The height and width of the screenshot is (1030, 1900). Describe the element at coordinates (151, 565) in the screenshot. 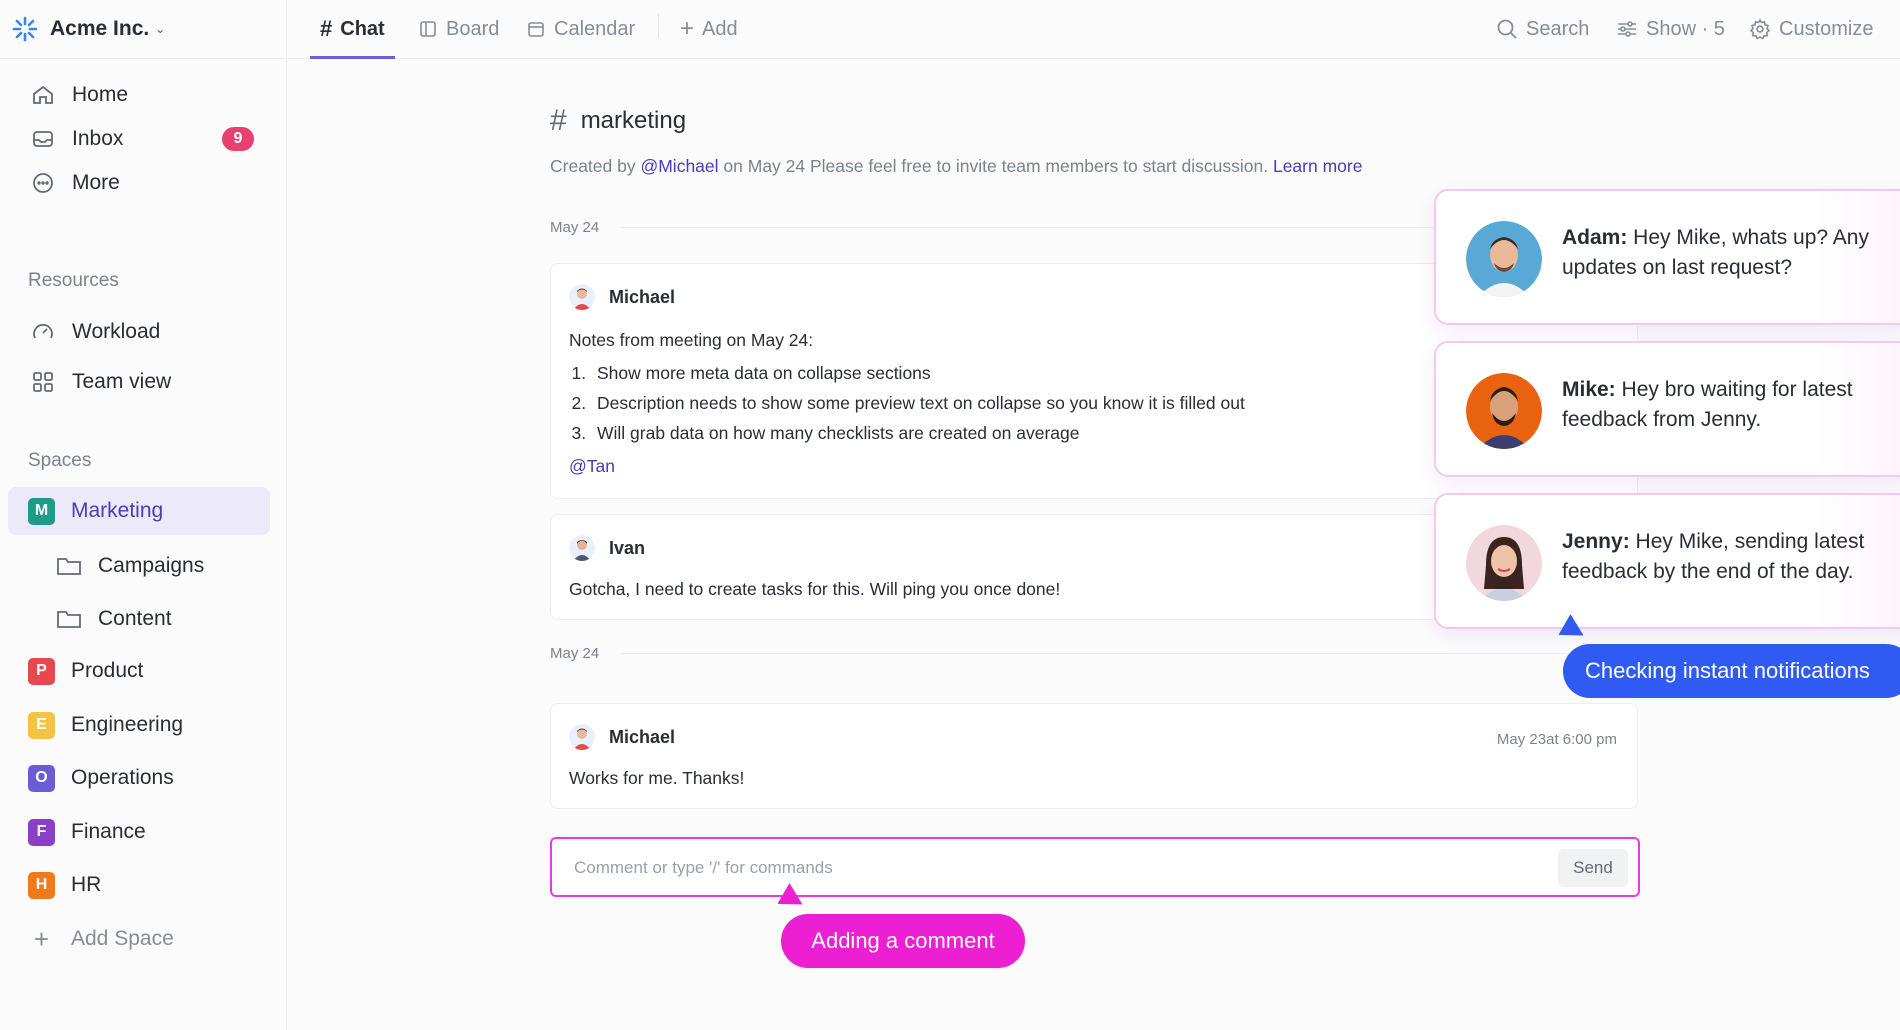

I see `folder-label: Campaigns` at that location.